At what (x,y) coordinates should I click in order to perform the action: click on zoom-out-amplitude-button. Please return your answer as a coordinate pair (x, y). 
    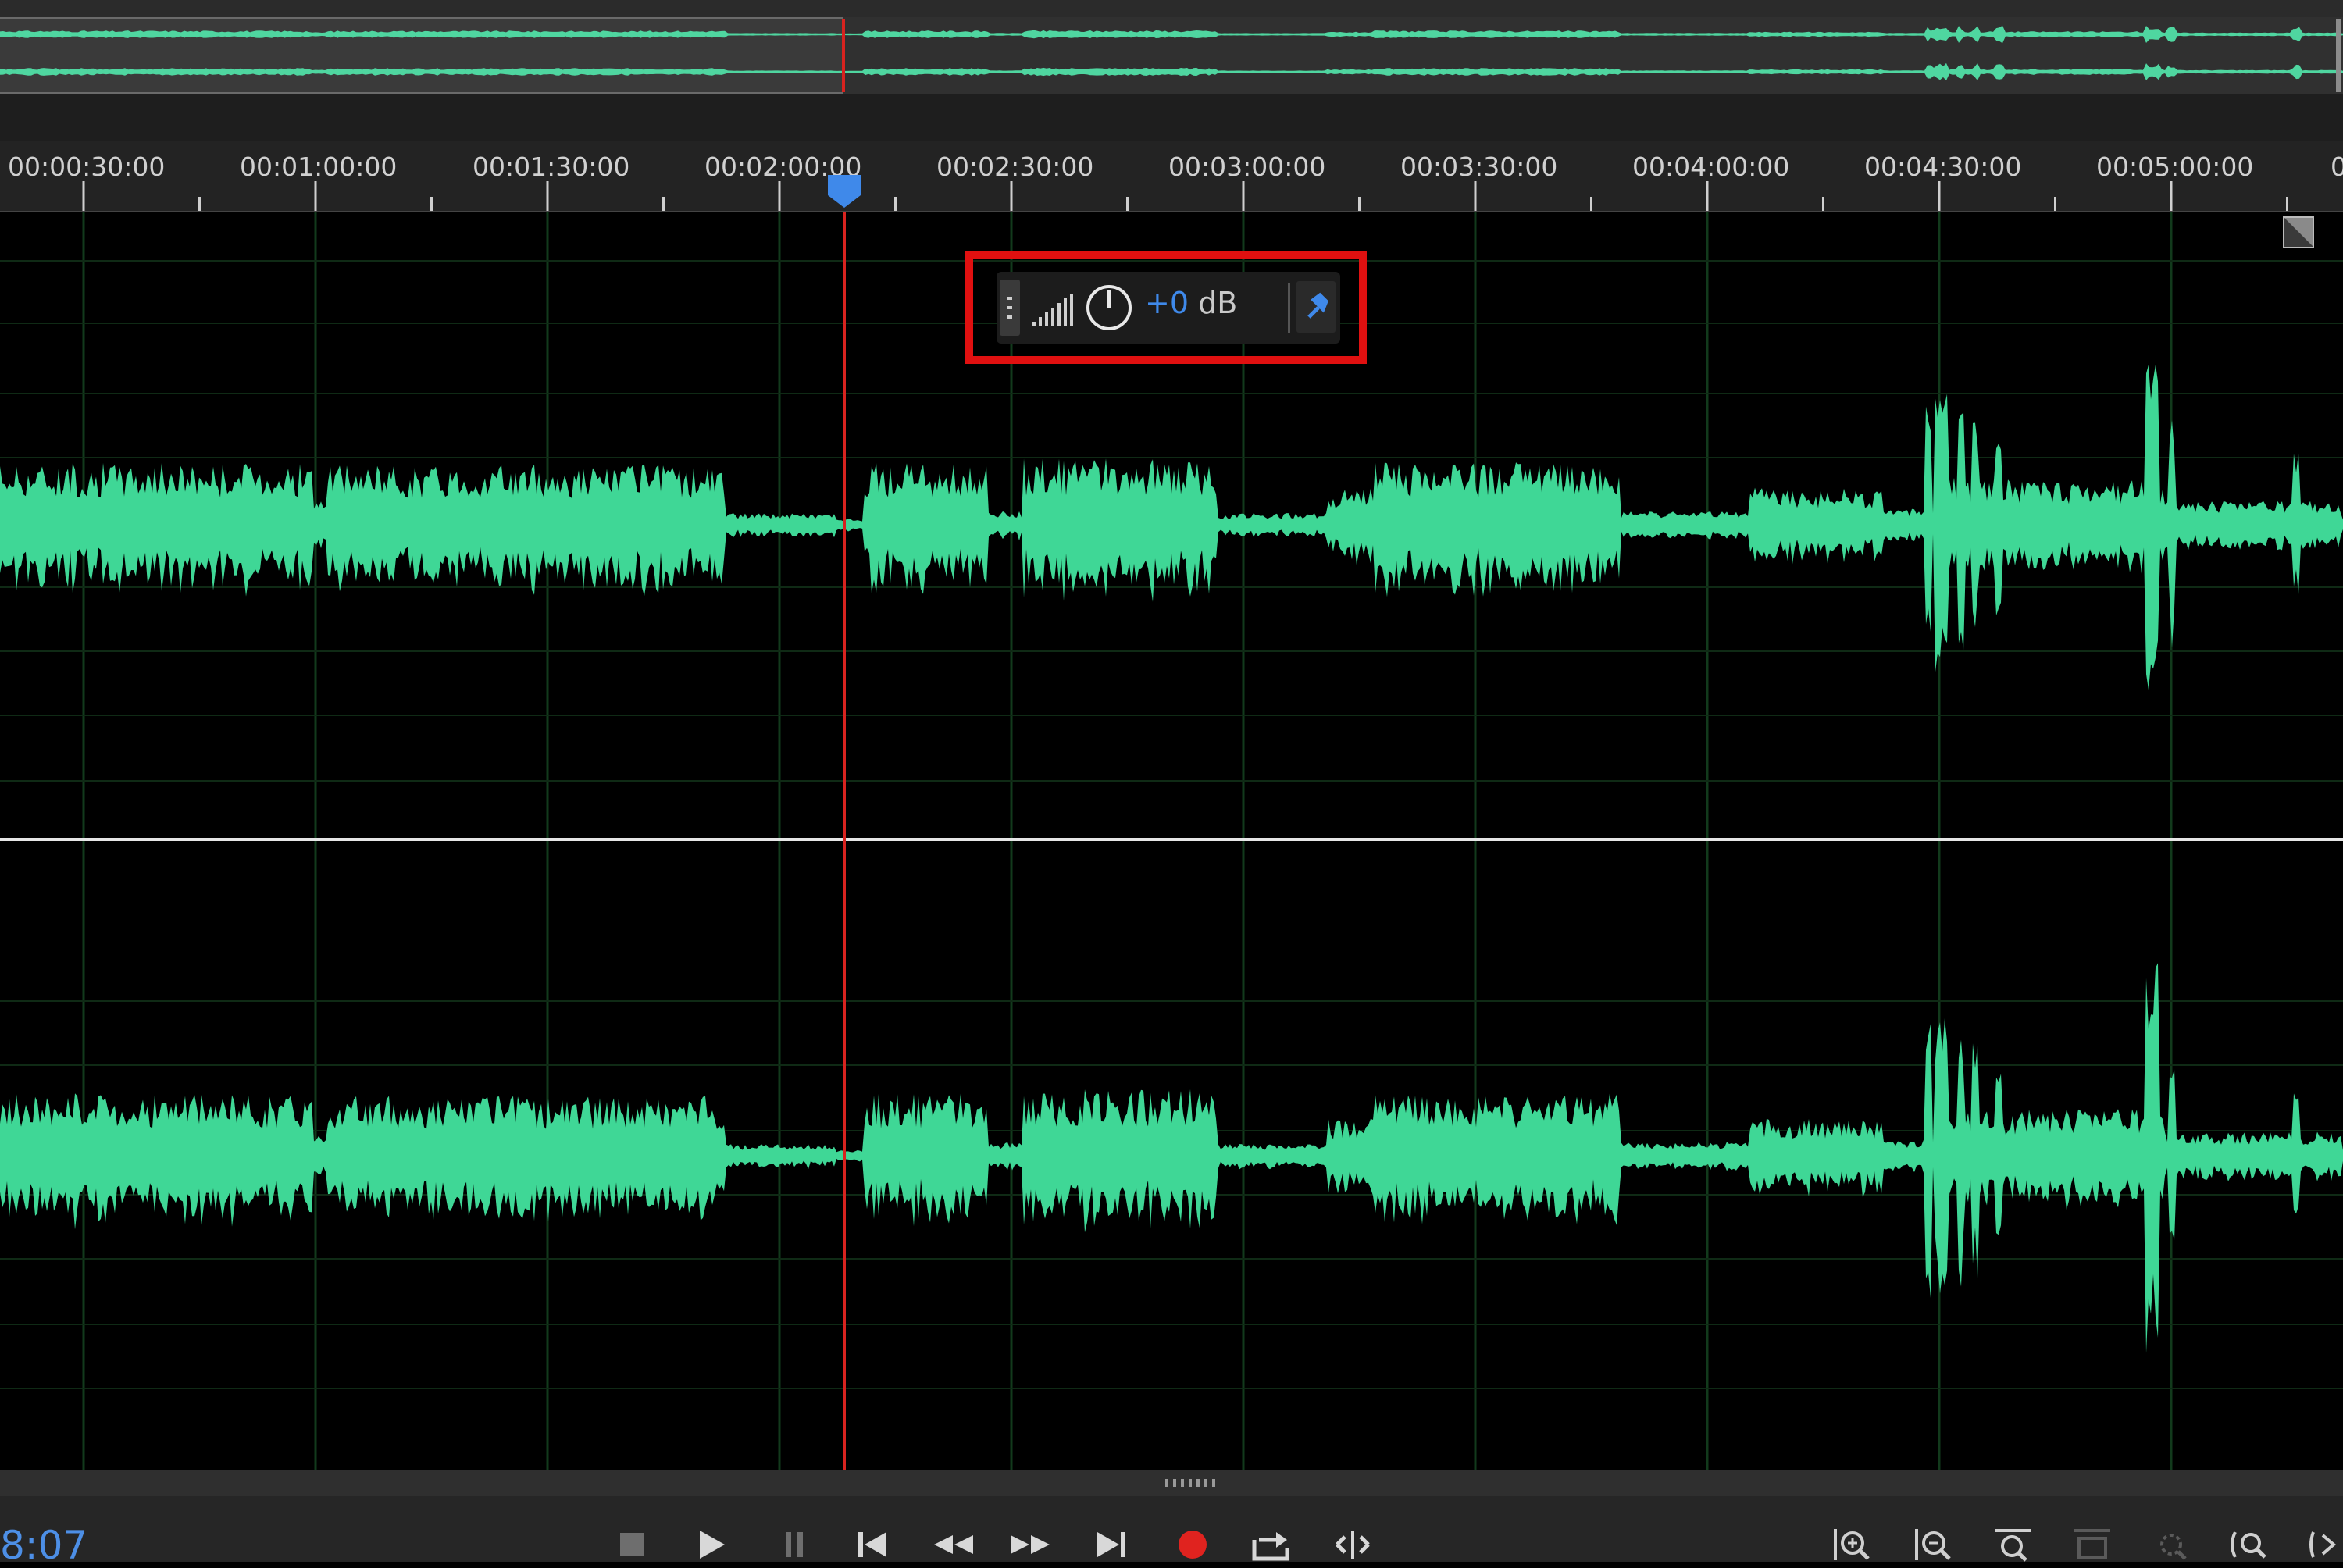
    Looking at the image, I should click on (1933, 1544).